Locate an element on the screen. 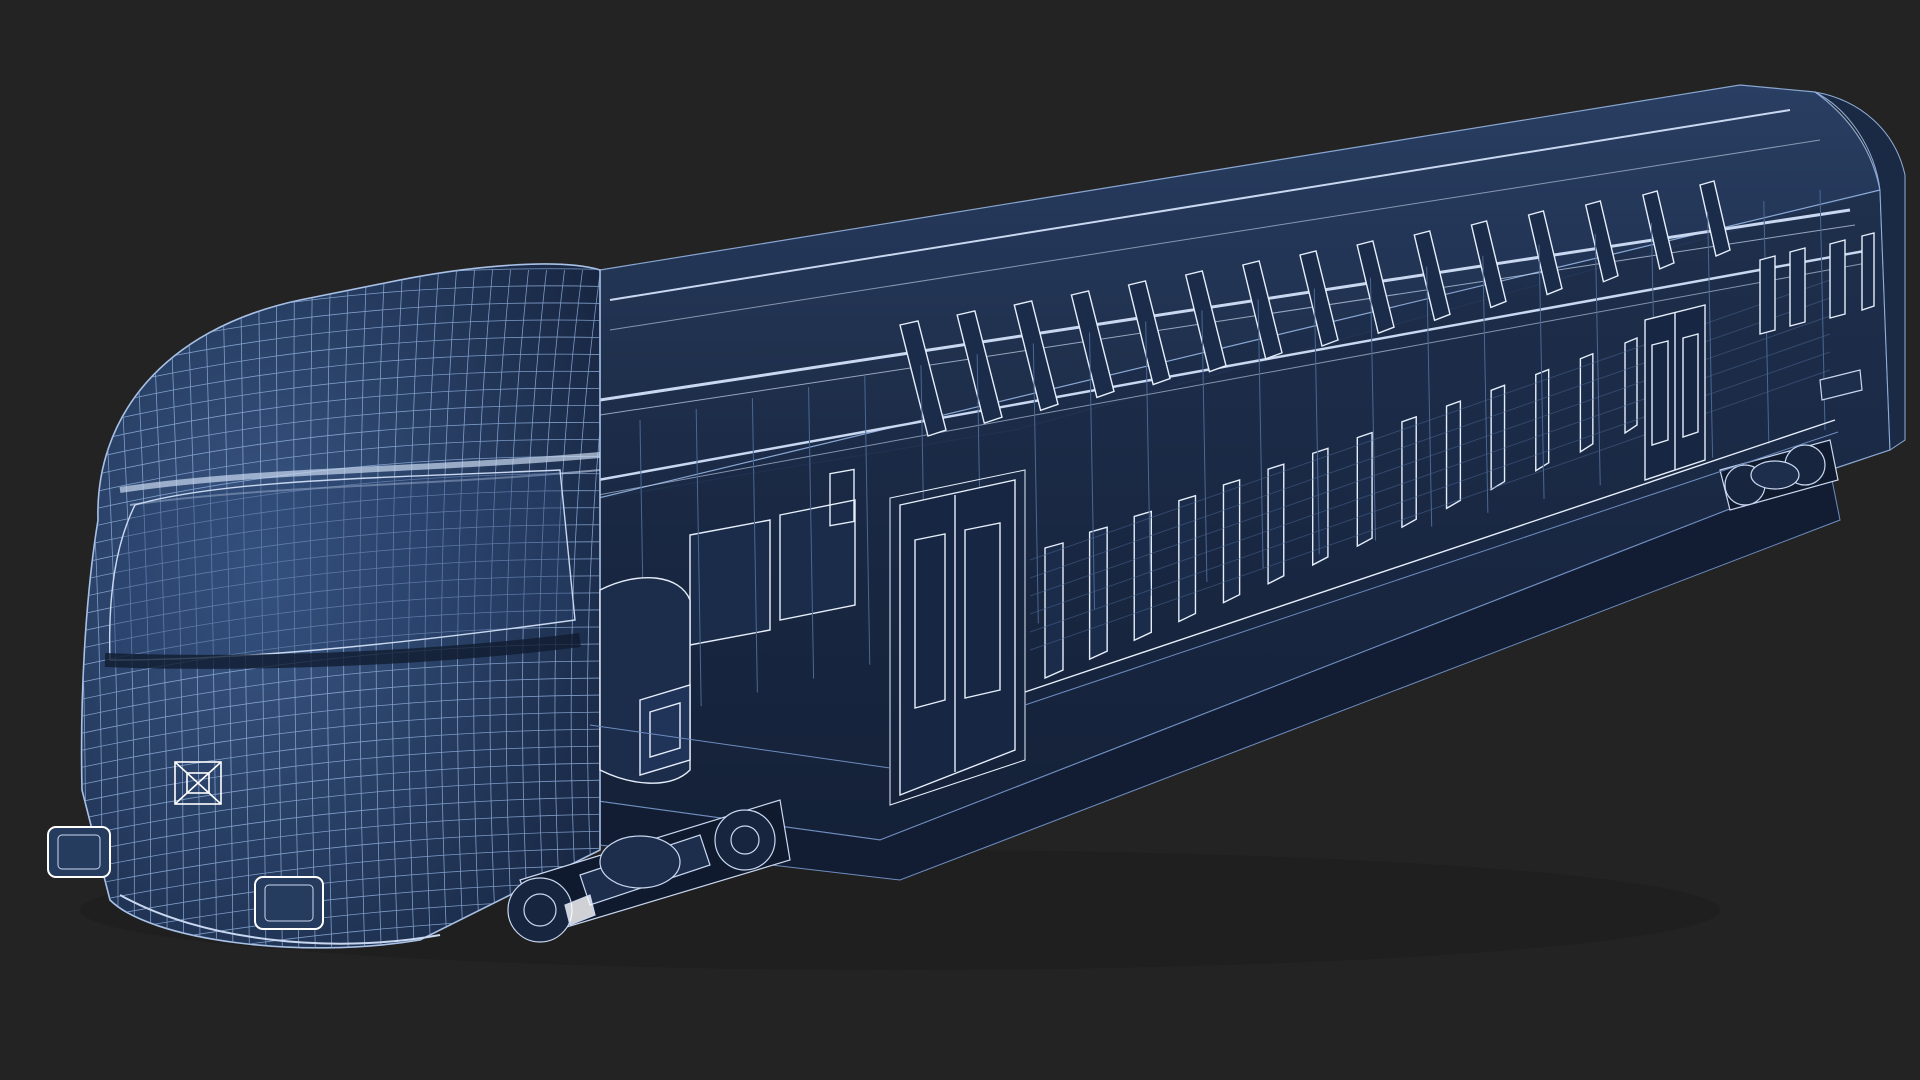  headlight-right-icon is located at coordinates (289, 903).